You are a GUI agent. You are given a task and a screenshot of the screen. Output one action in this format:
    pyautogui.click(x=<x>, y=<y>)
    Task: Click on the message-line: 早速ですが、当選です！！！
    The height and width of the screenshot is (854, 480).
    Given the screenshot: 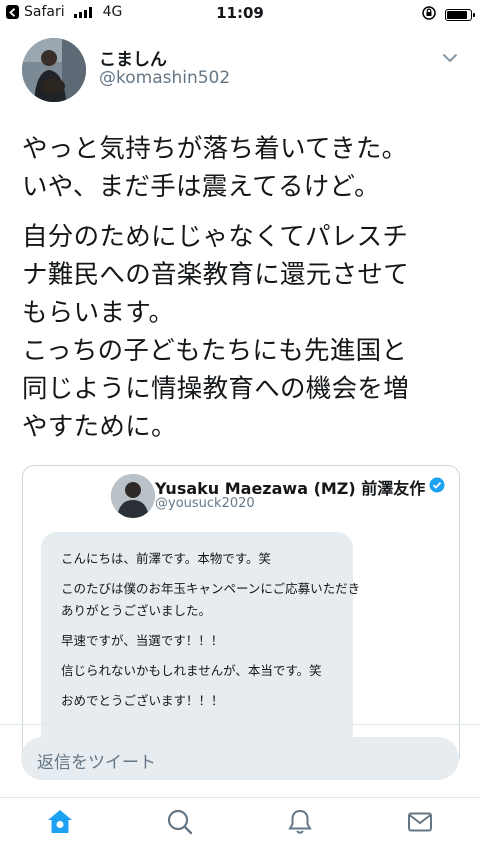 What is the action you would take?
    pyautogui.click(x=142, y=640)
    